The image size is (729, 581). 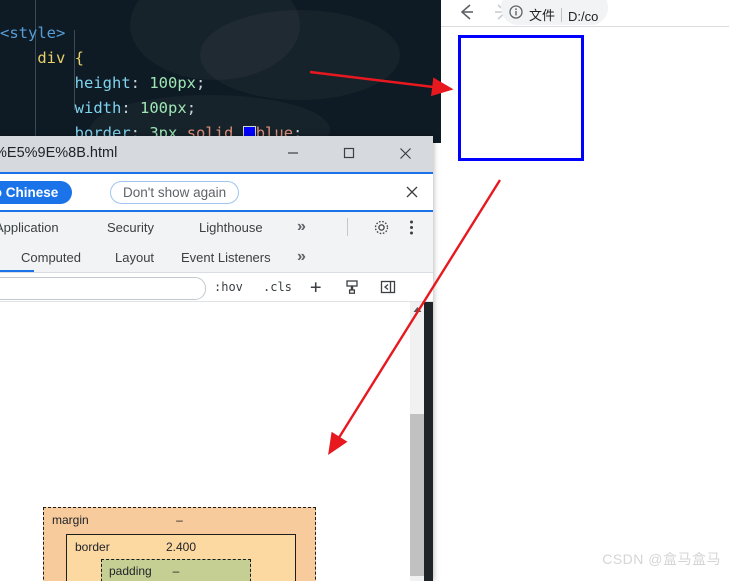 I want to click on width-property-token: width, so click(x=98, y=108).